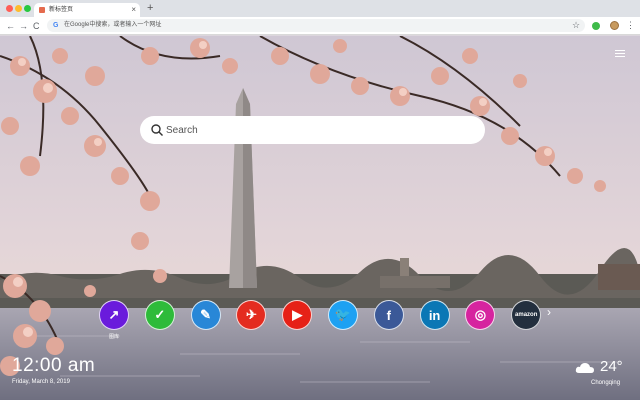 The width and height of the screenshot is (640, 400). What do you see at coordinates (630, 25) in the screenshot?
I see `browser-menu-icon: ⋮` at bounding box center [630, 25].